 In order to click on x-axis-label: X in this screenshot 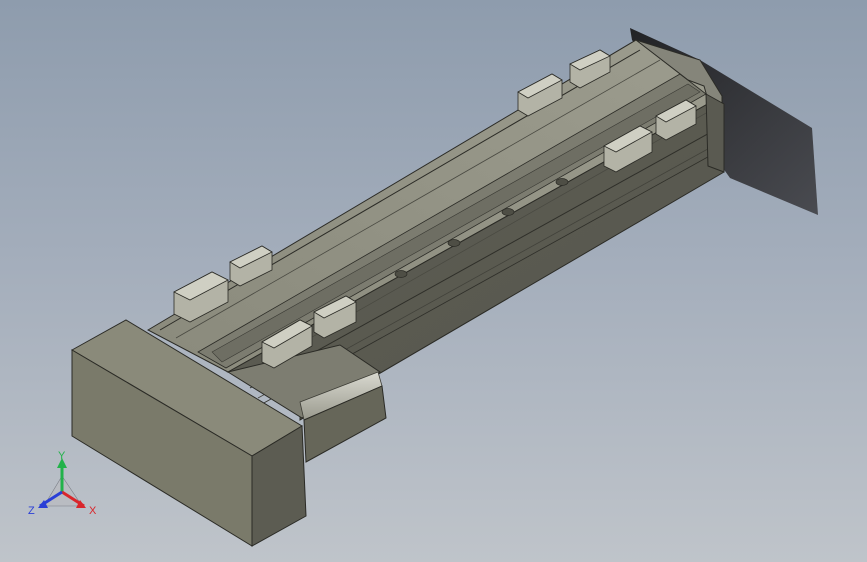, I will do `click(93, 511)`.